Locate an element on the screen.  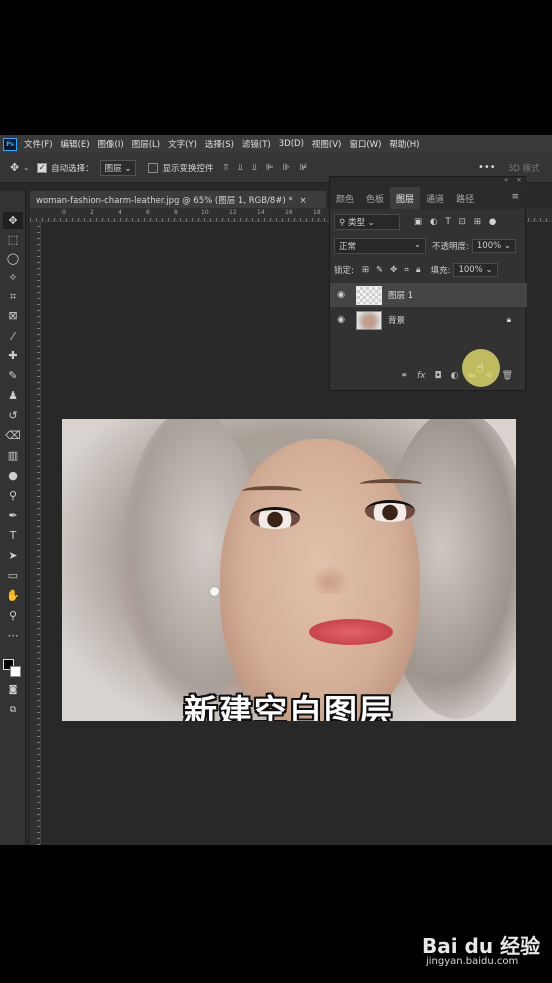
more-tools-icon: ⋯ is located at coordinates (13, 635).